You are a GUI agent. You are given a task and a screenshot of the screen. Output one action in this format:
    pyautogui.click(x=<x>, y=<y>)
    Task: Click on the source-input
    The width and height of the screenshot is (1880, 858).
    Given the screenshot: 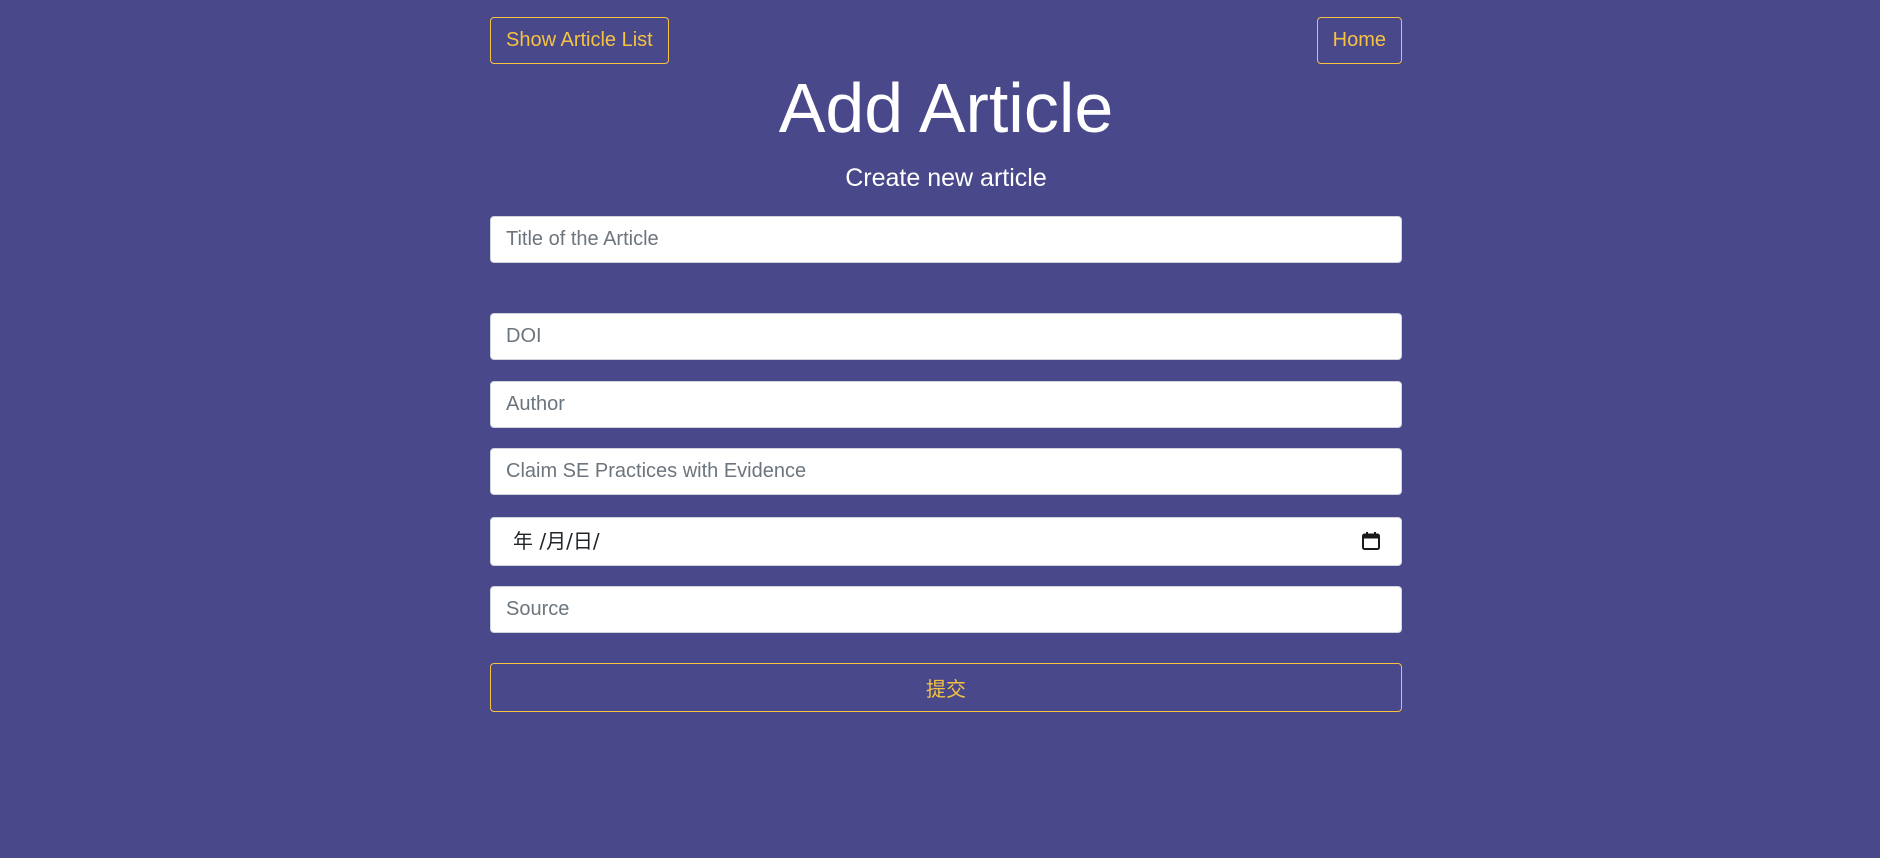 What is the action you would take?
    pyautogui.click(x=946, y=609)
    